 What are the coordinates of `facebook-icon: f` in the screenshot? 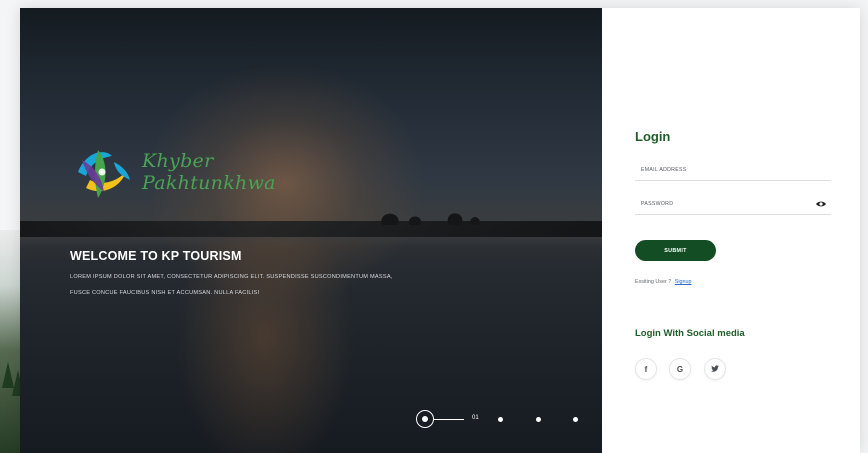 It's located at (646, 369).